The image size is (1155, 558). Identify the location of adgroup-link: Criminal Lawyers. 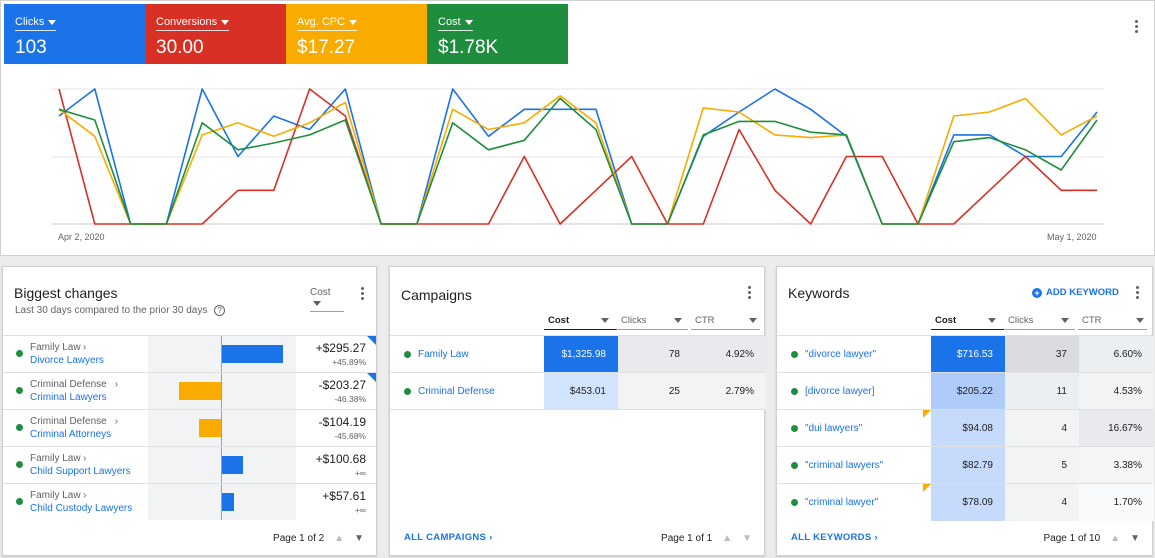
(68, 397).